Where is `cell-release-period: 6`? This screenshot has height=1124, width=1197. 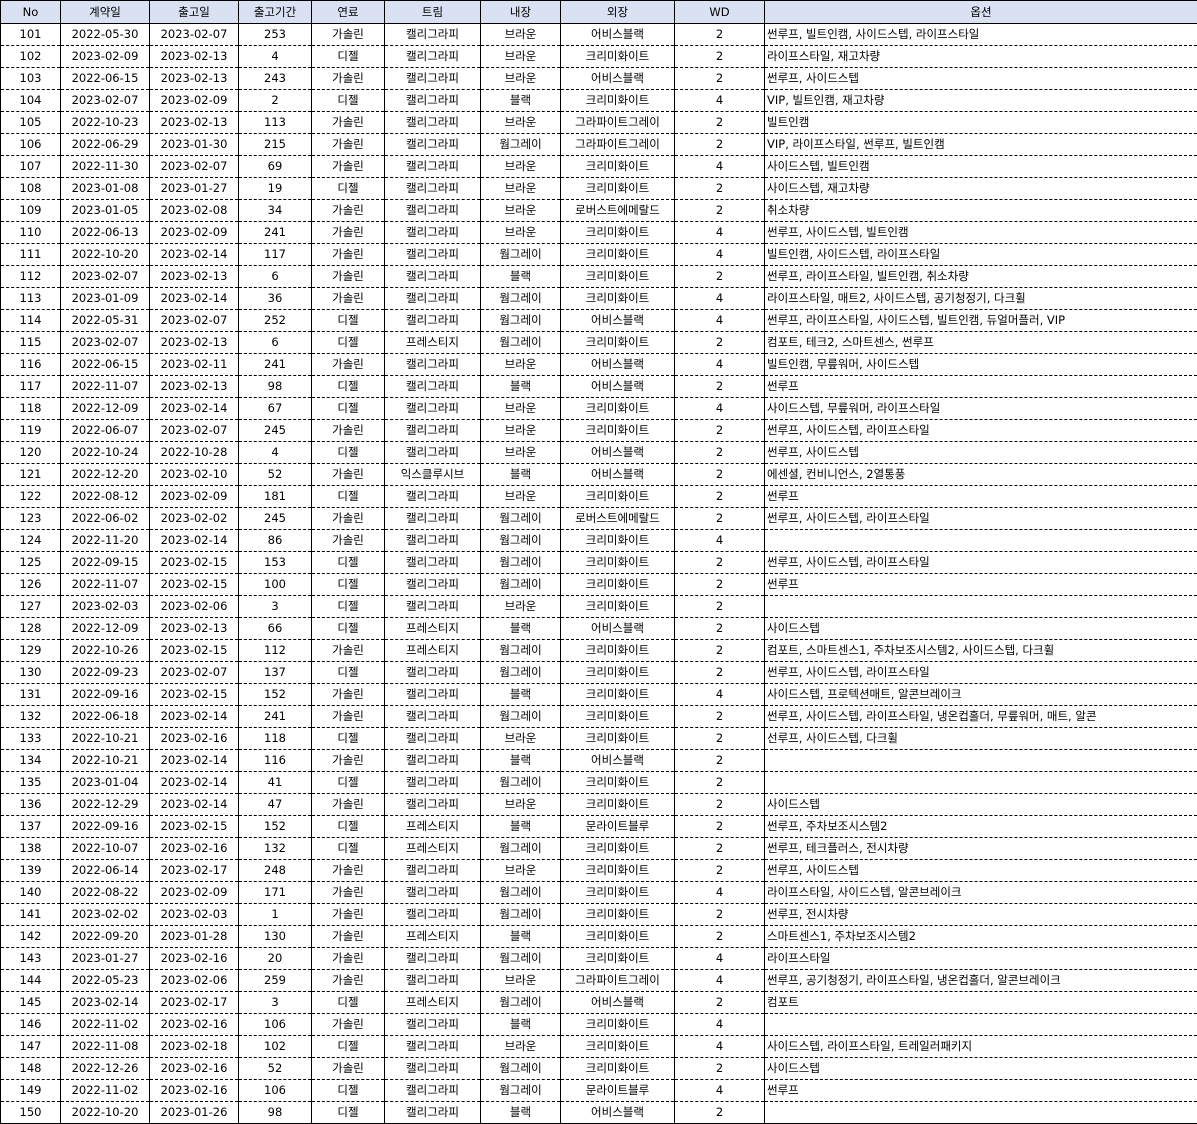
cell-release-period: 6 is located at coordinates (275, 276).